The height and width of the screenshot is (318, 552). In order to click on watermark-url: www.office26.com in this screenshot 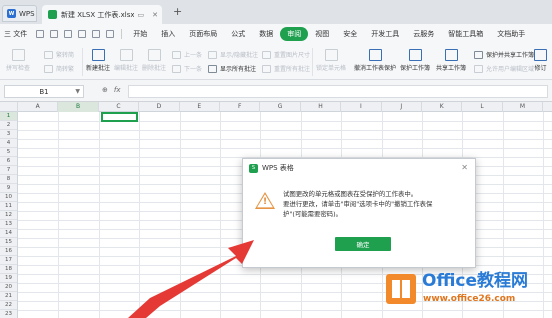, I will do `click(469, 299)`.